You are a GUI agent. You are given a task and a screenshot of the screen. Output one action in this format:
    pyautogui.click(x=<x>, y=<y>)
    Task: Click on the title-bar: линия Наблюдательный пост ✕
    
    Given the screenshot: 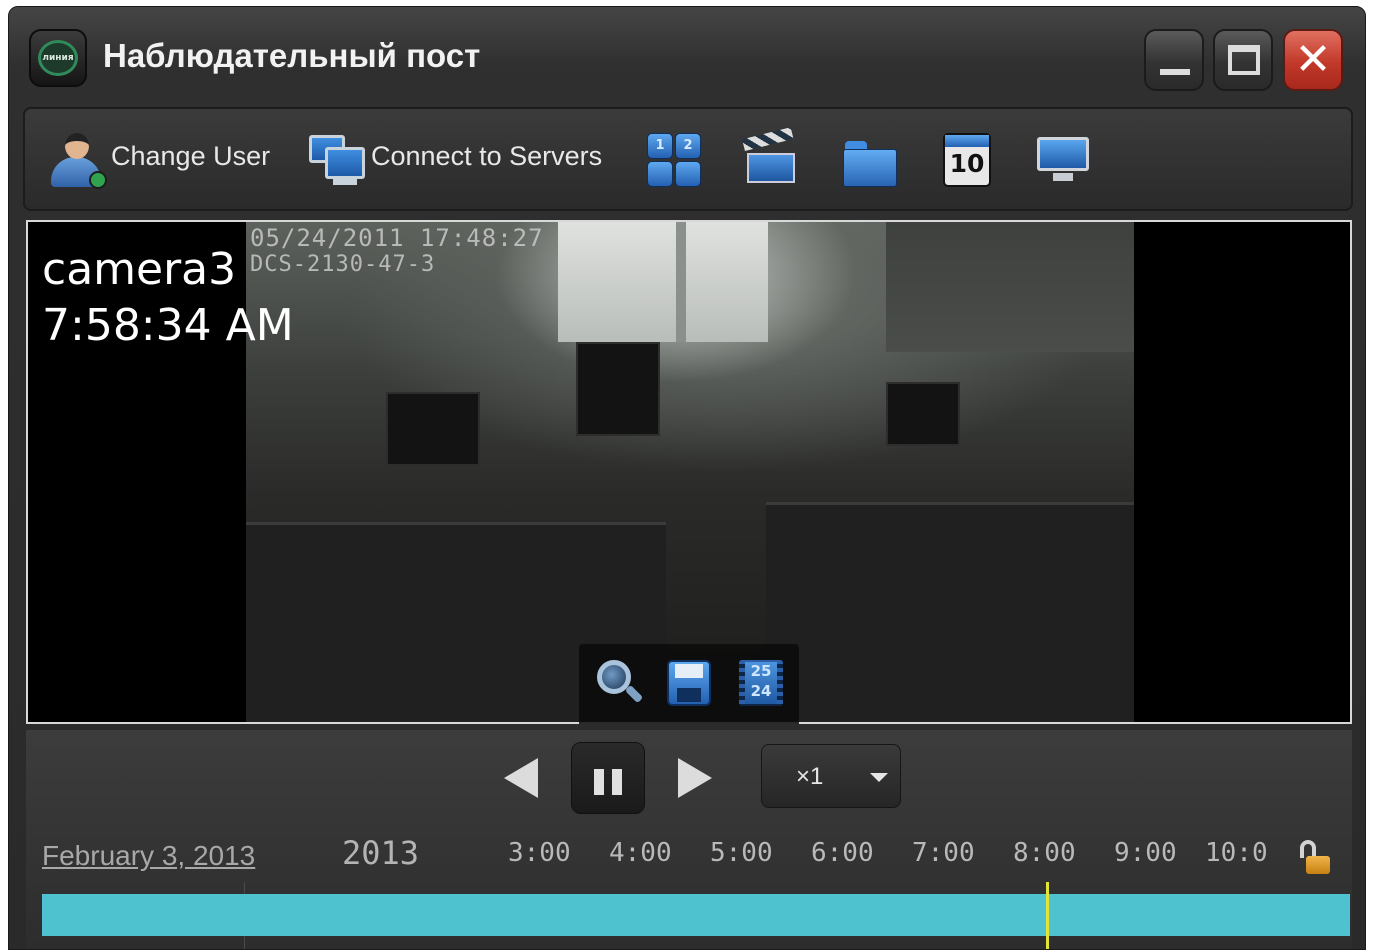 What is the action you would take?
    pyautogui.click(x=687, y=57)
    